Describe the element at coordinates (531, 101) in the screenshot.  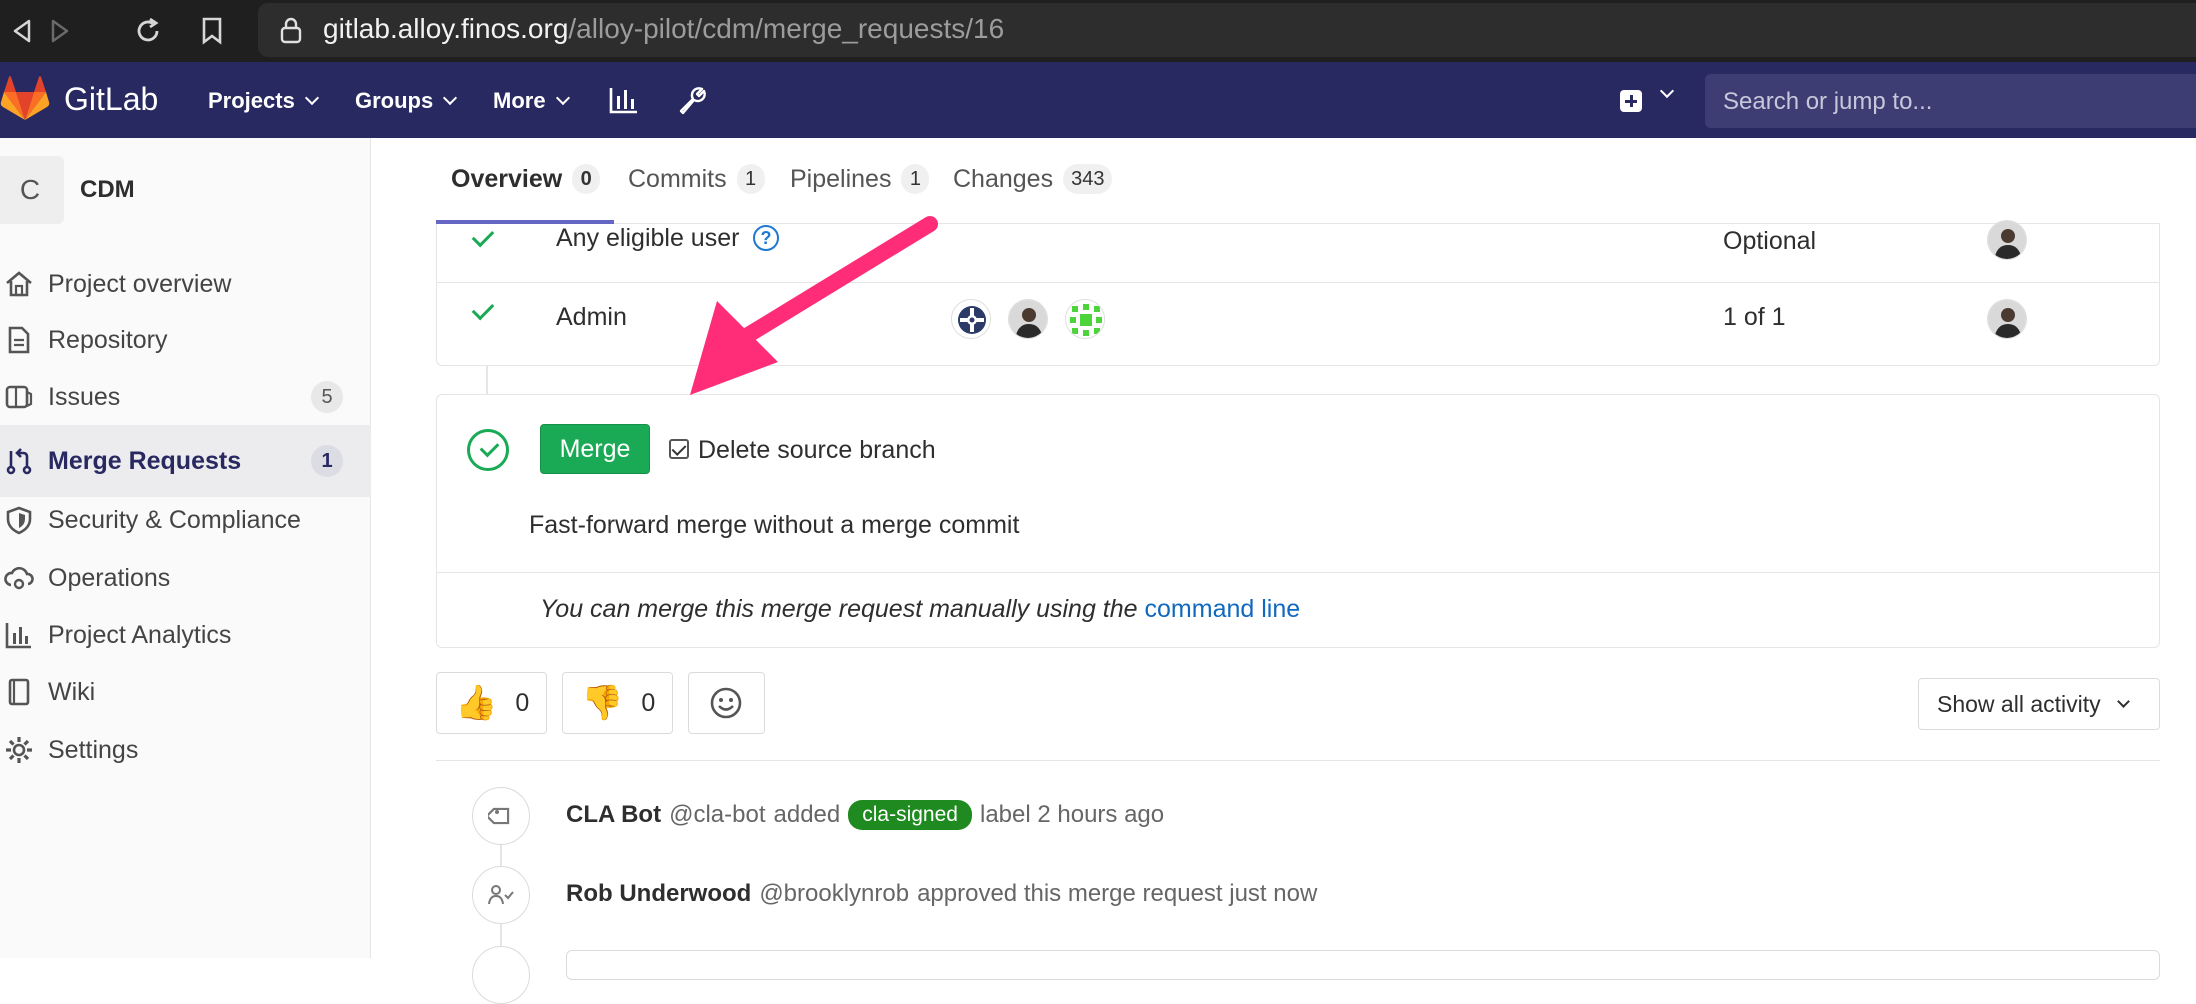
I see `more-menu: More` at that location.